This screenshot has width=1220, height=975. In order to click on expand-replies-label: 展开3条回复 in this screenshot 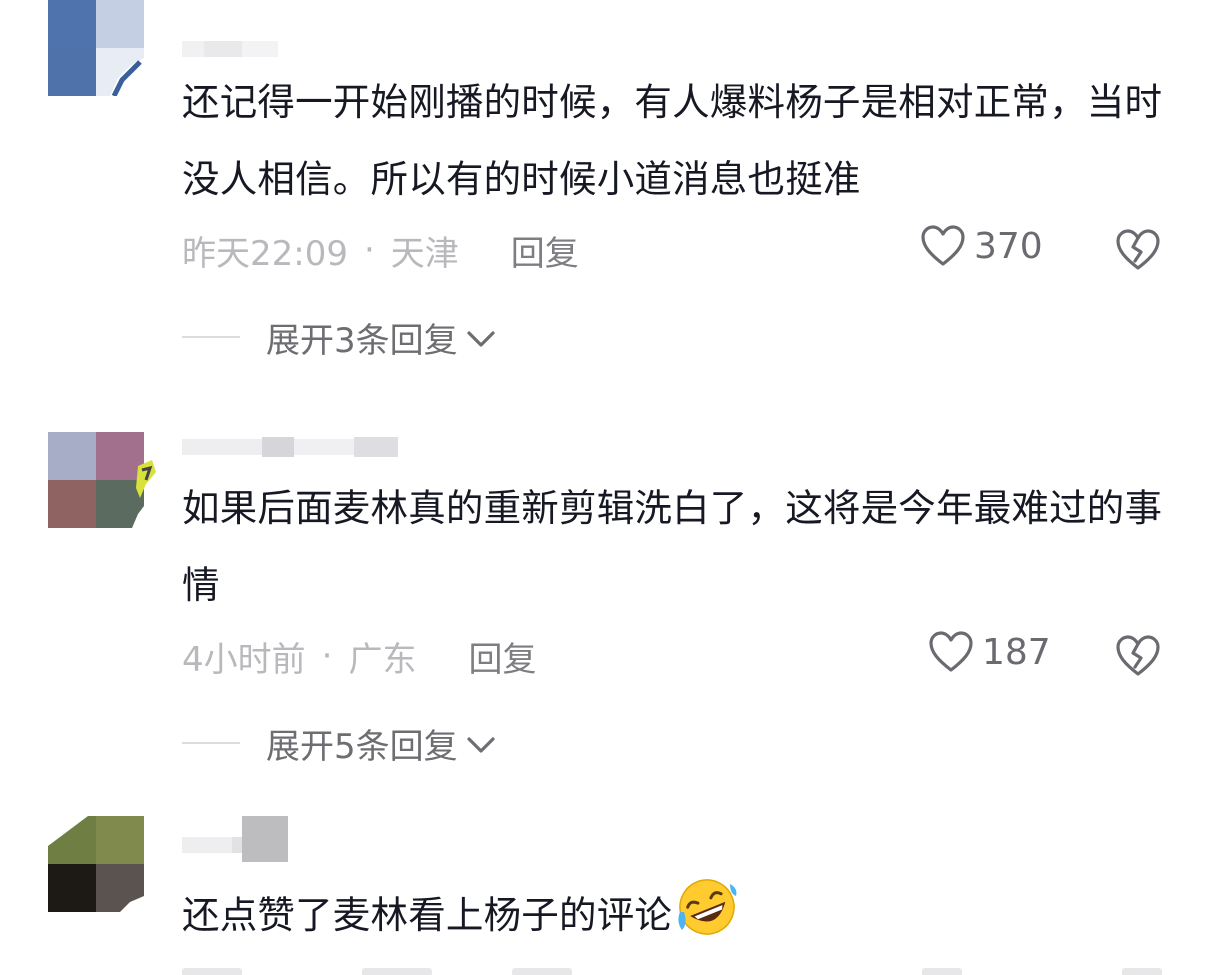, I will do `click(362, 340)`.